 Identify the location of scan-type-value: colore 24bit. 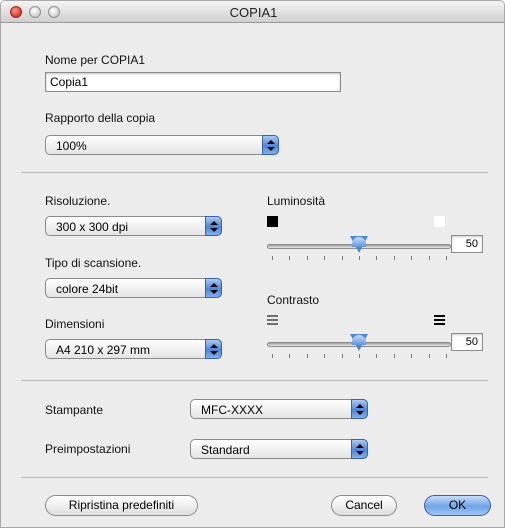
(87, 289).